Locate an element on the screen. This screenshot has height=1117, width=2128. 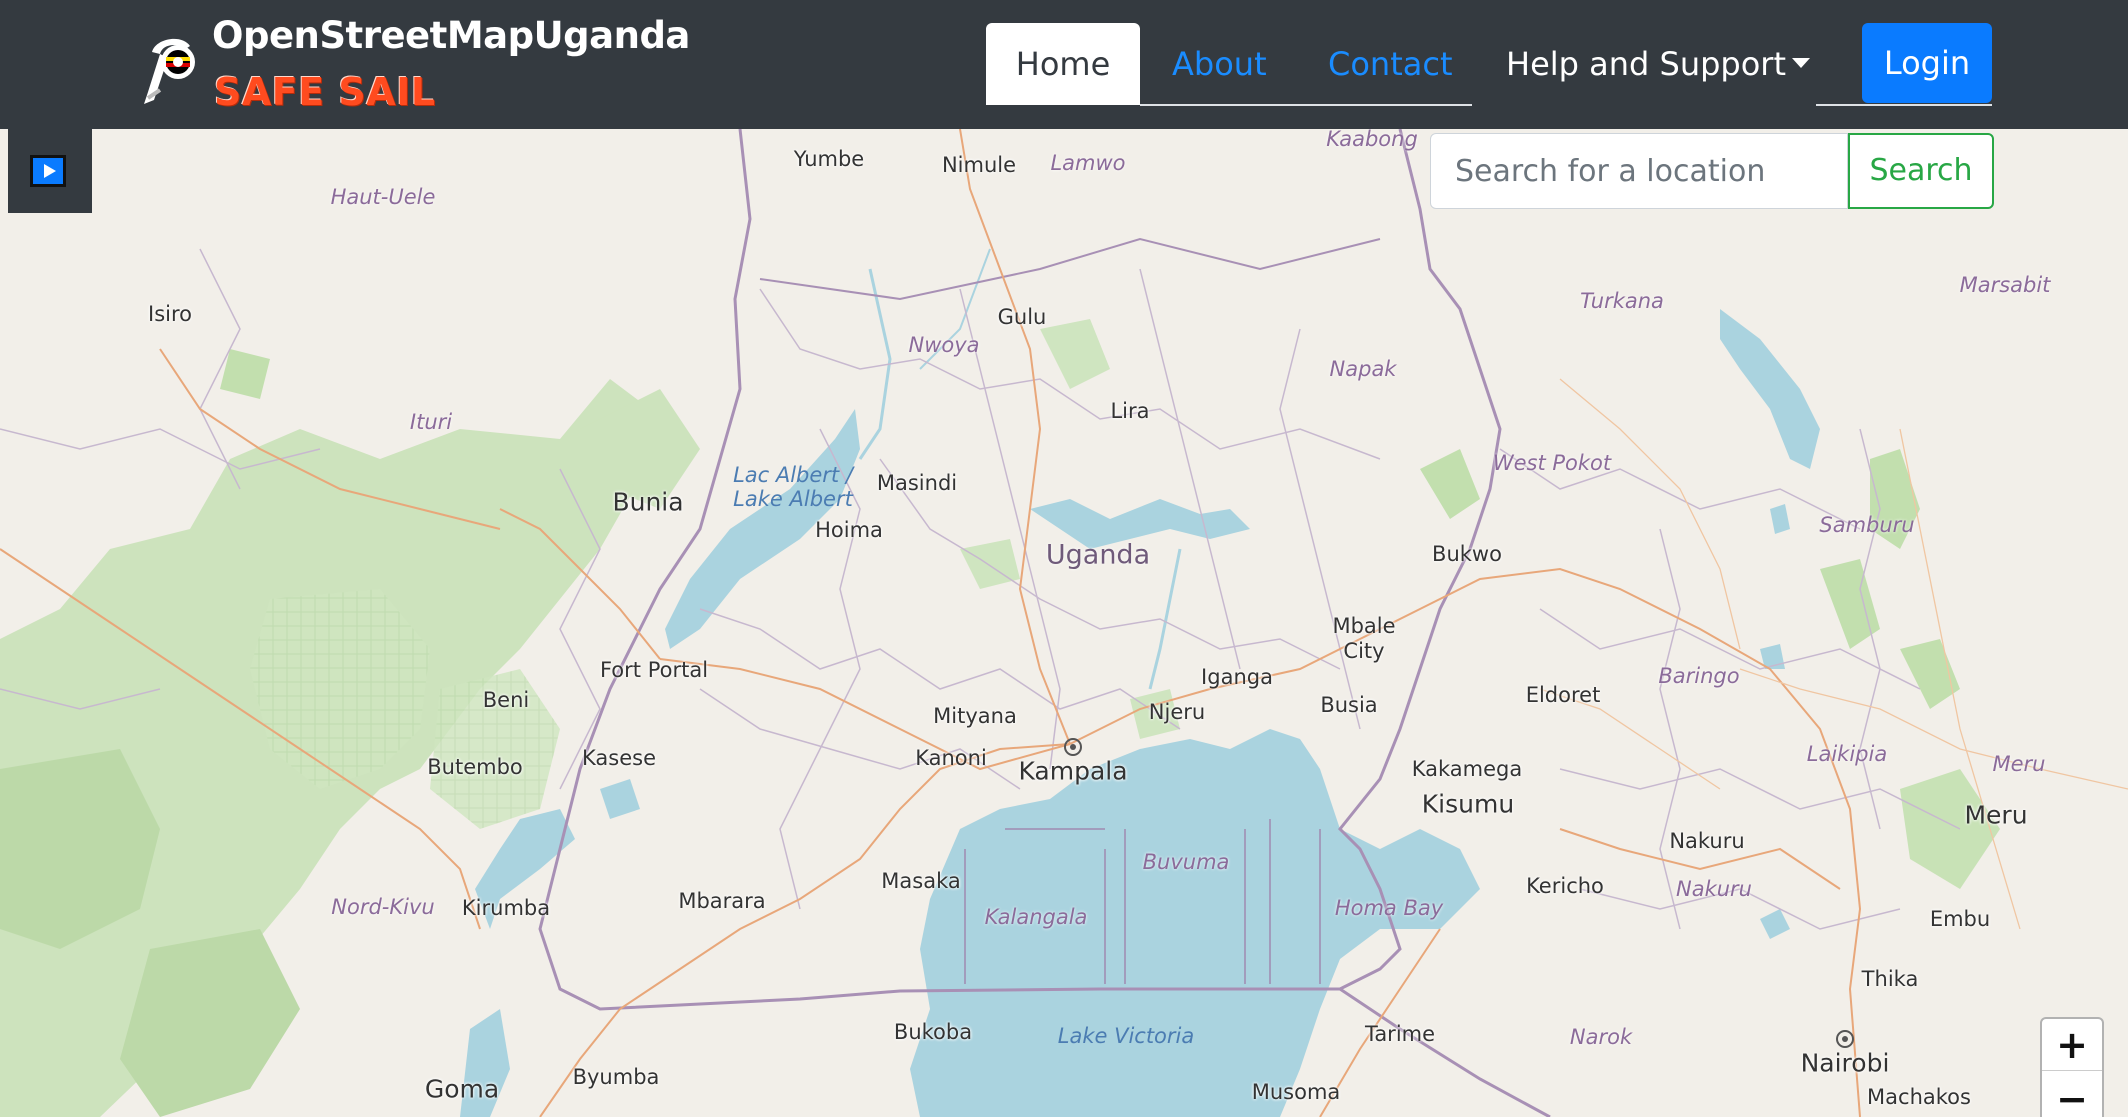
place-label: Yumbe is located at coordinates (829, 159).